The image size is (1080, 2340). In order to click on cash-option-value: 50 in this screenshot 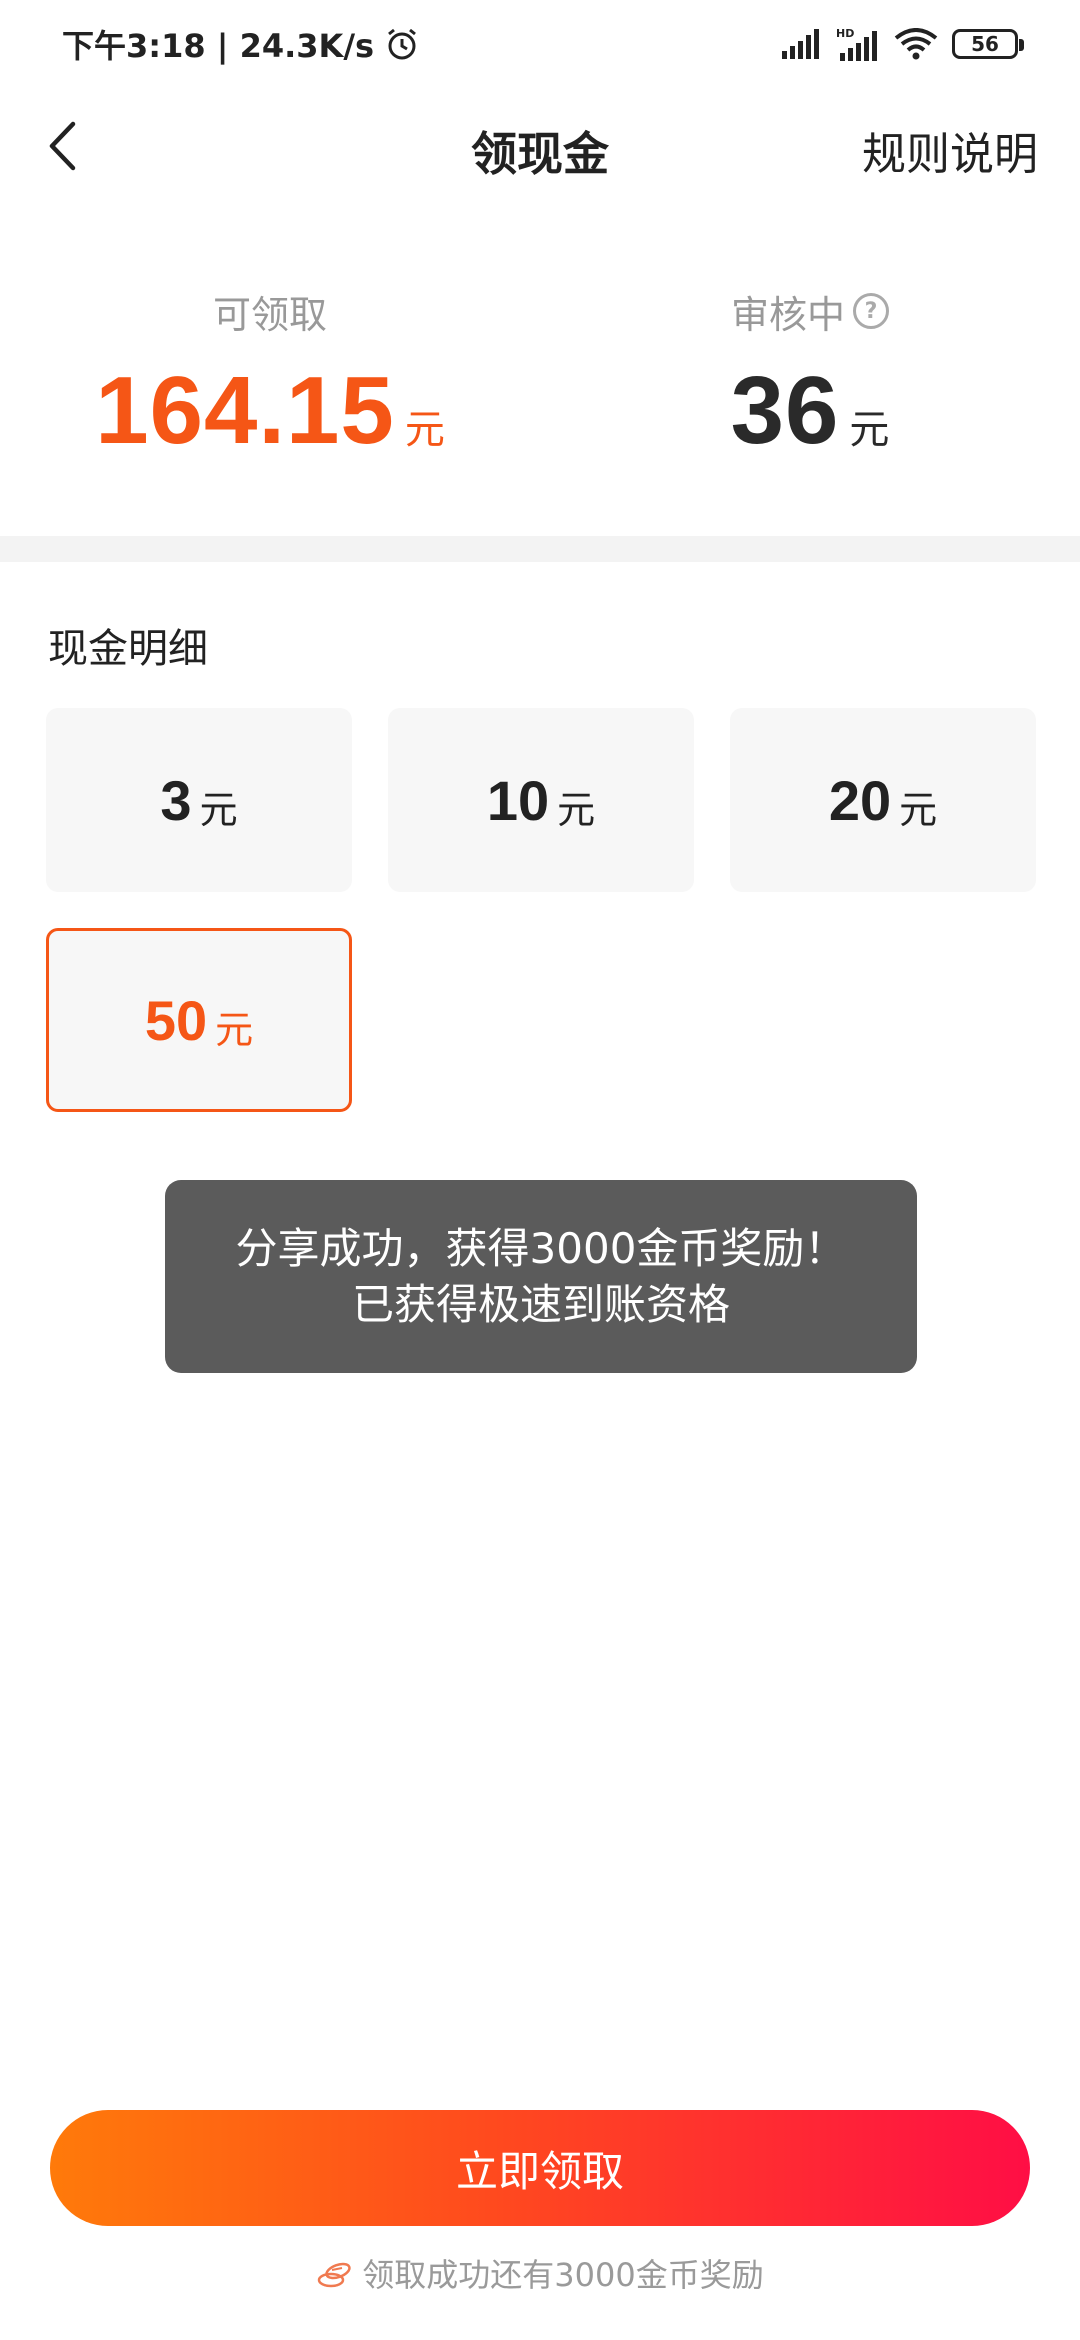, I will do `click(176, 1020)`.